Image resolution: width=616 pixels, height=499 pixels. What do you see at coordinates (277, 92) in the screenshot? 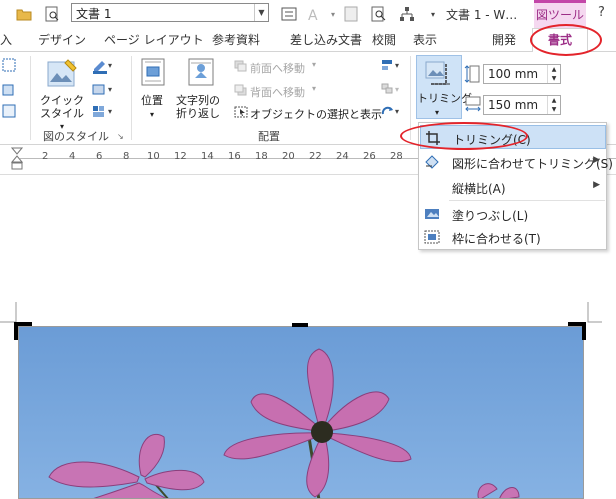
I see `send-backward-button: 背面へ移動` at bounding box center [277, 92].